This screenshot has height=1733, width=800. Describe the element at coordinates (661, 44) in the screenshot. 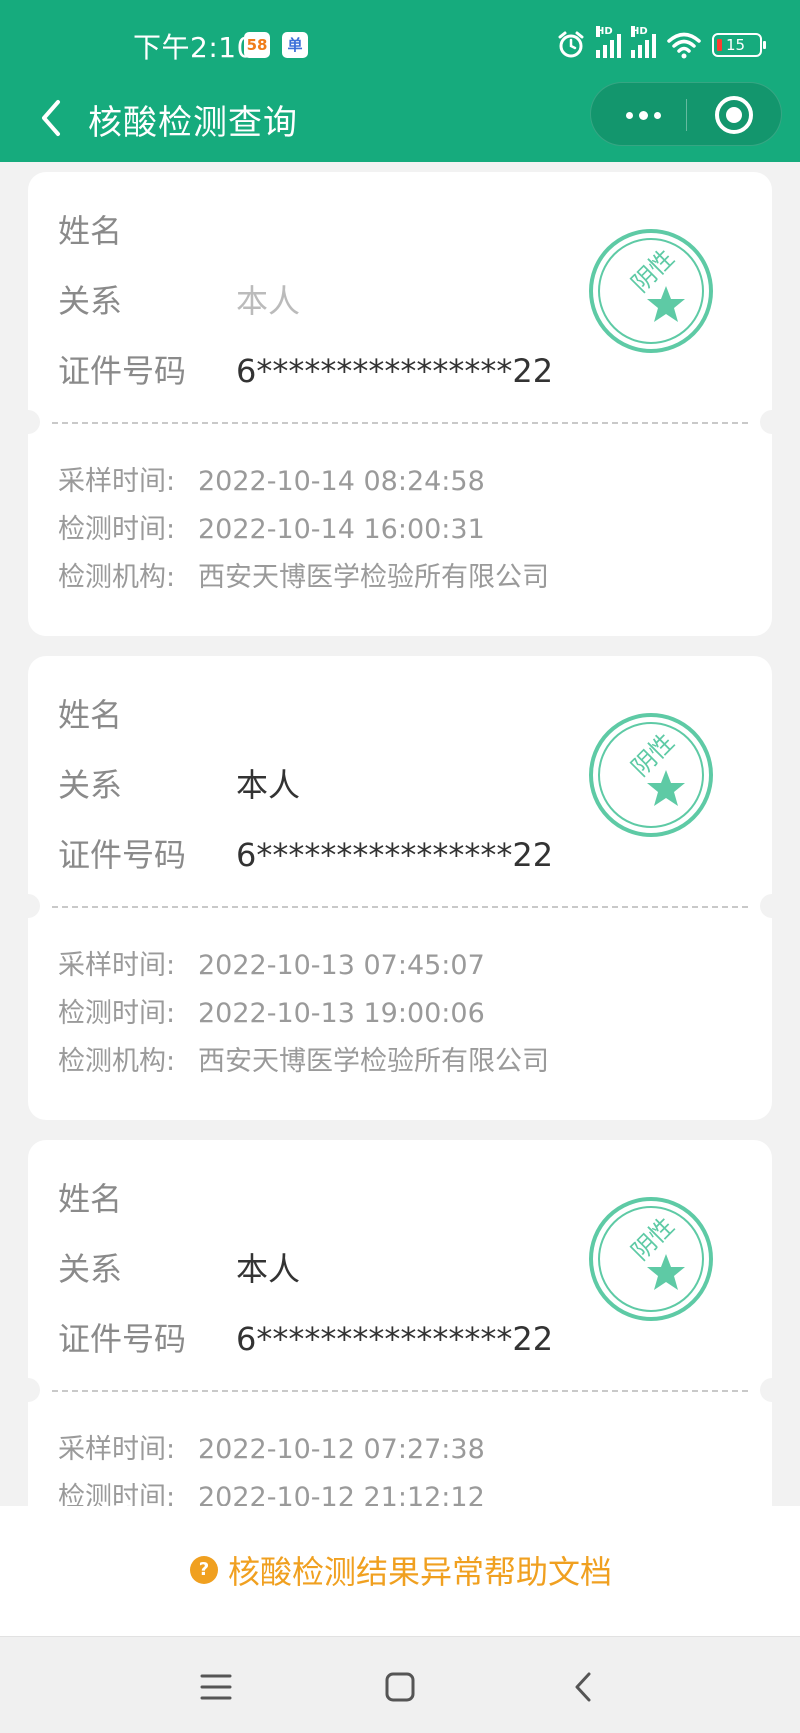

I see `status-icons: HD HD 15` at that location.